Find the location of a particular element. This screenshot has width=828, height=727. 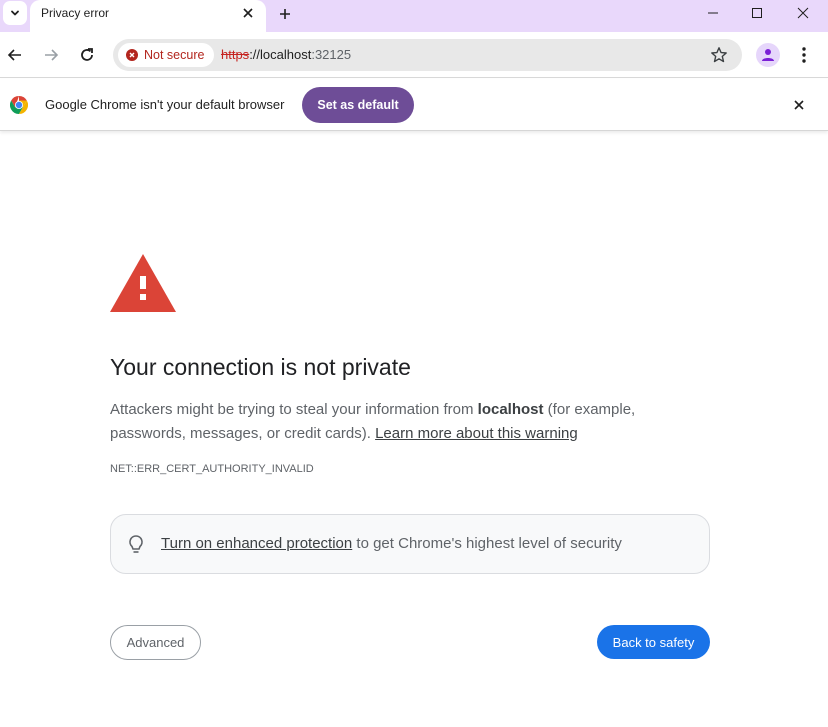

tab-close-button is located at coordinates (248, 13).